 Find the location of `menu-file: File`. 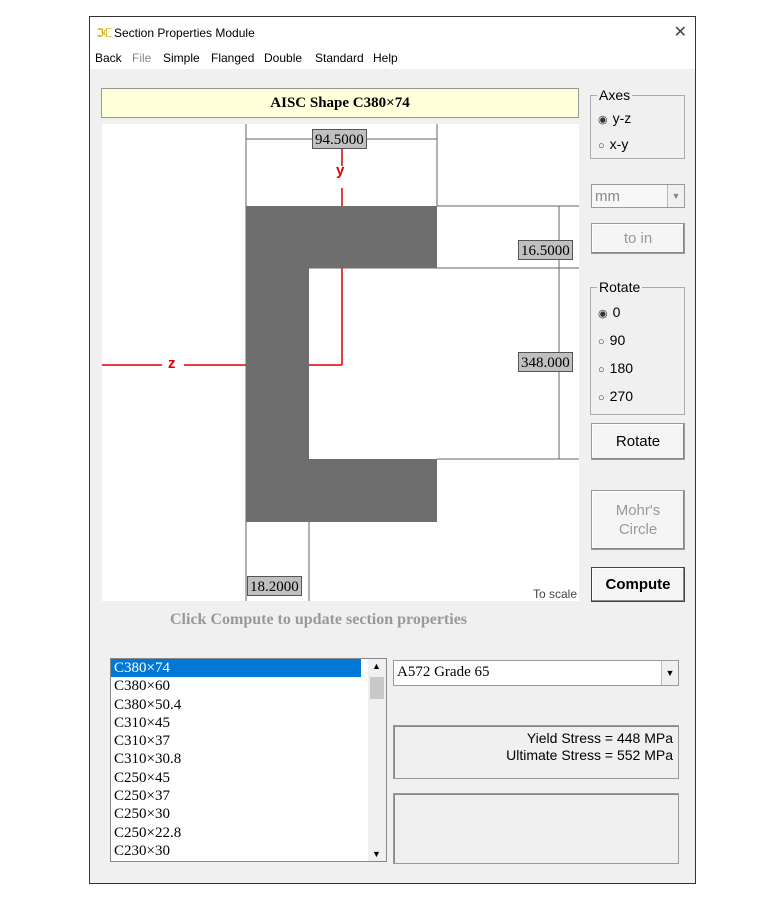

menu-file: File is located at coordinates (141, 58).